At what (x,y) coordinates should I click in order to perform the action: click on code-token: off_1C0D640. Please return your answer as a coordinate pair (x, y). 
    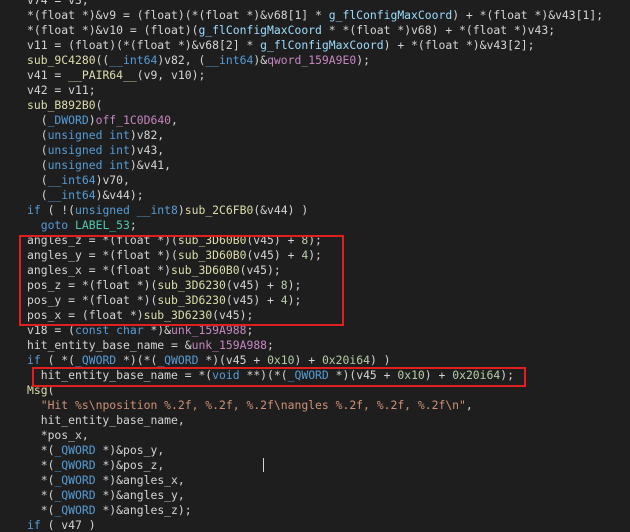
    Looking at the image, I should click on (133, 120).